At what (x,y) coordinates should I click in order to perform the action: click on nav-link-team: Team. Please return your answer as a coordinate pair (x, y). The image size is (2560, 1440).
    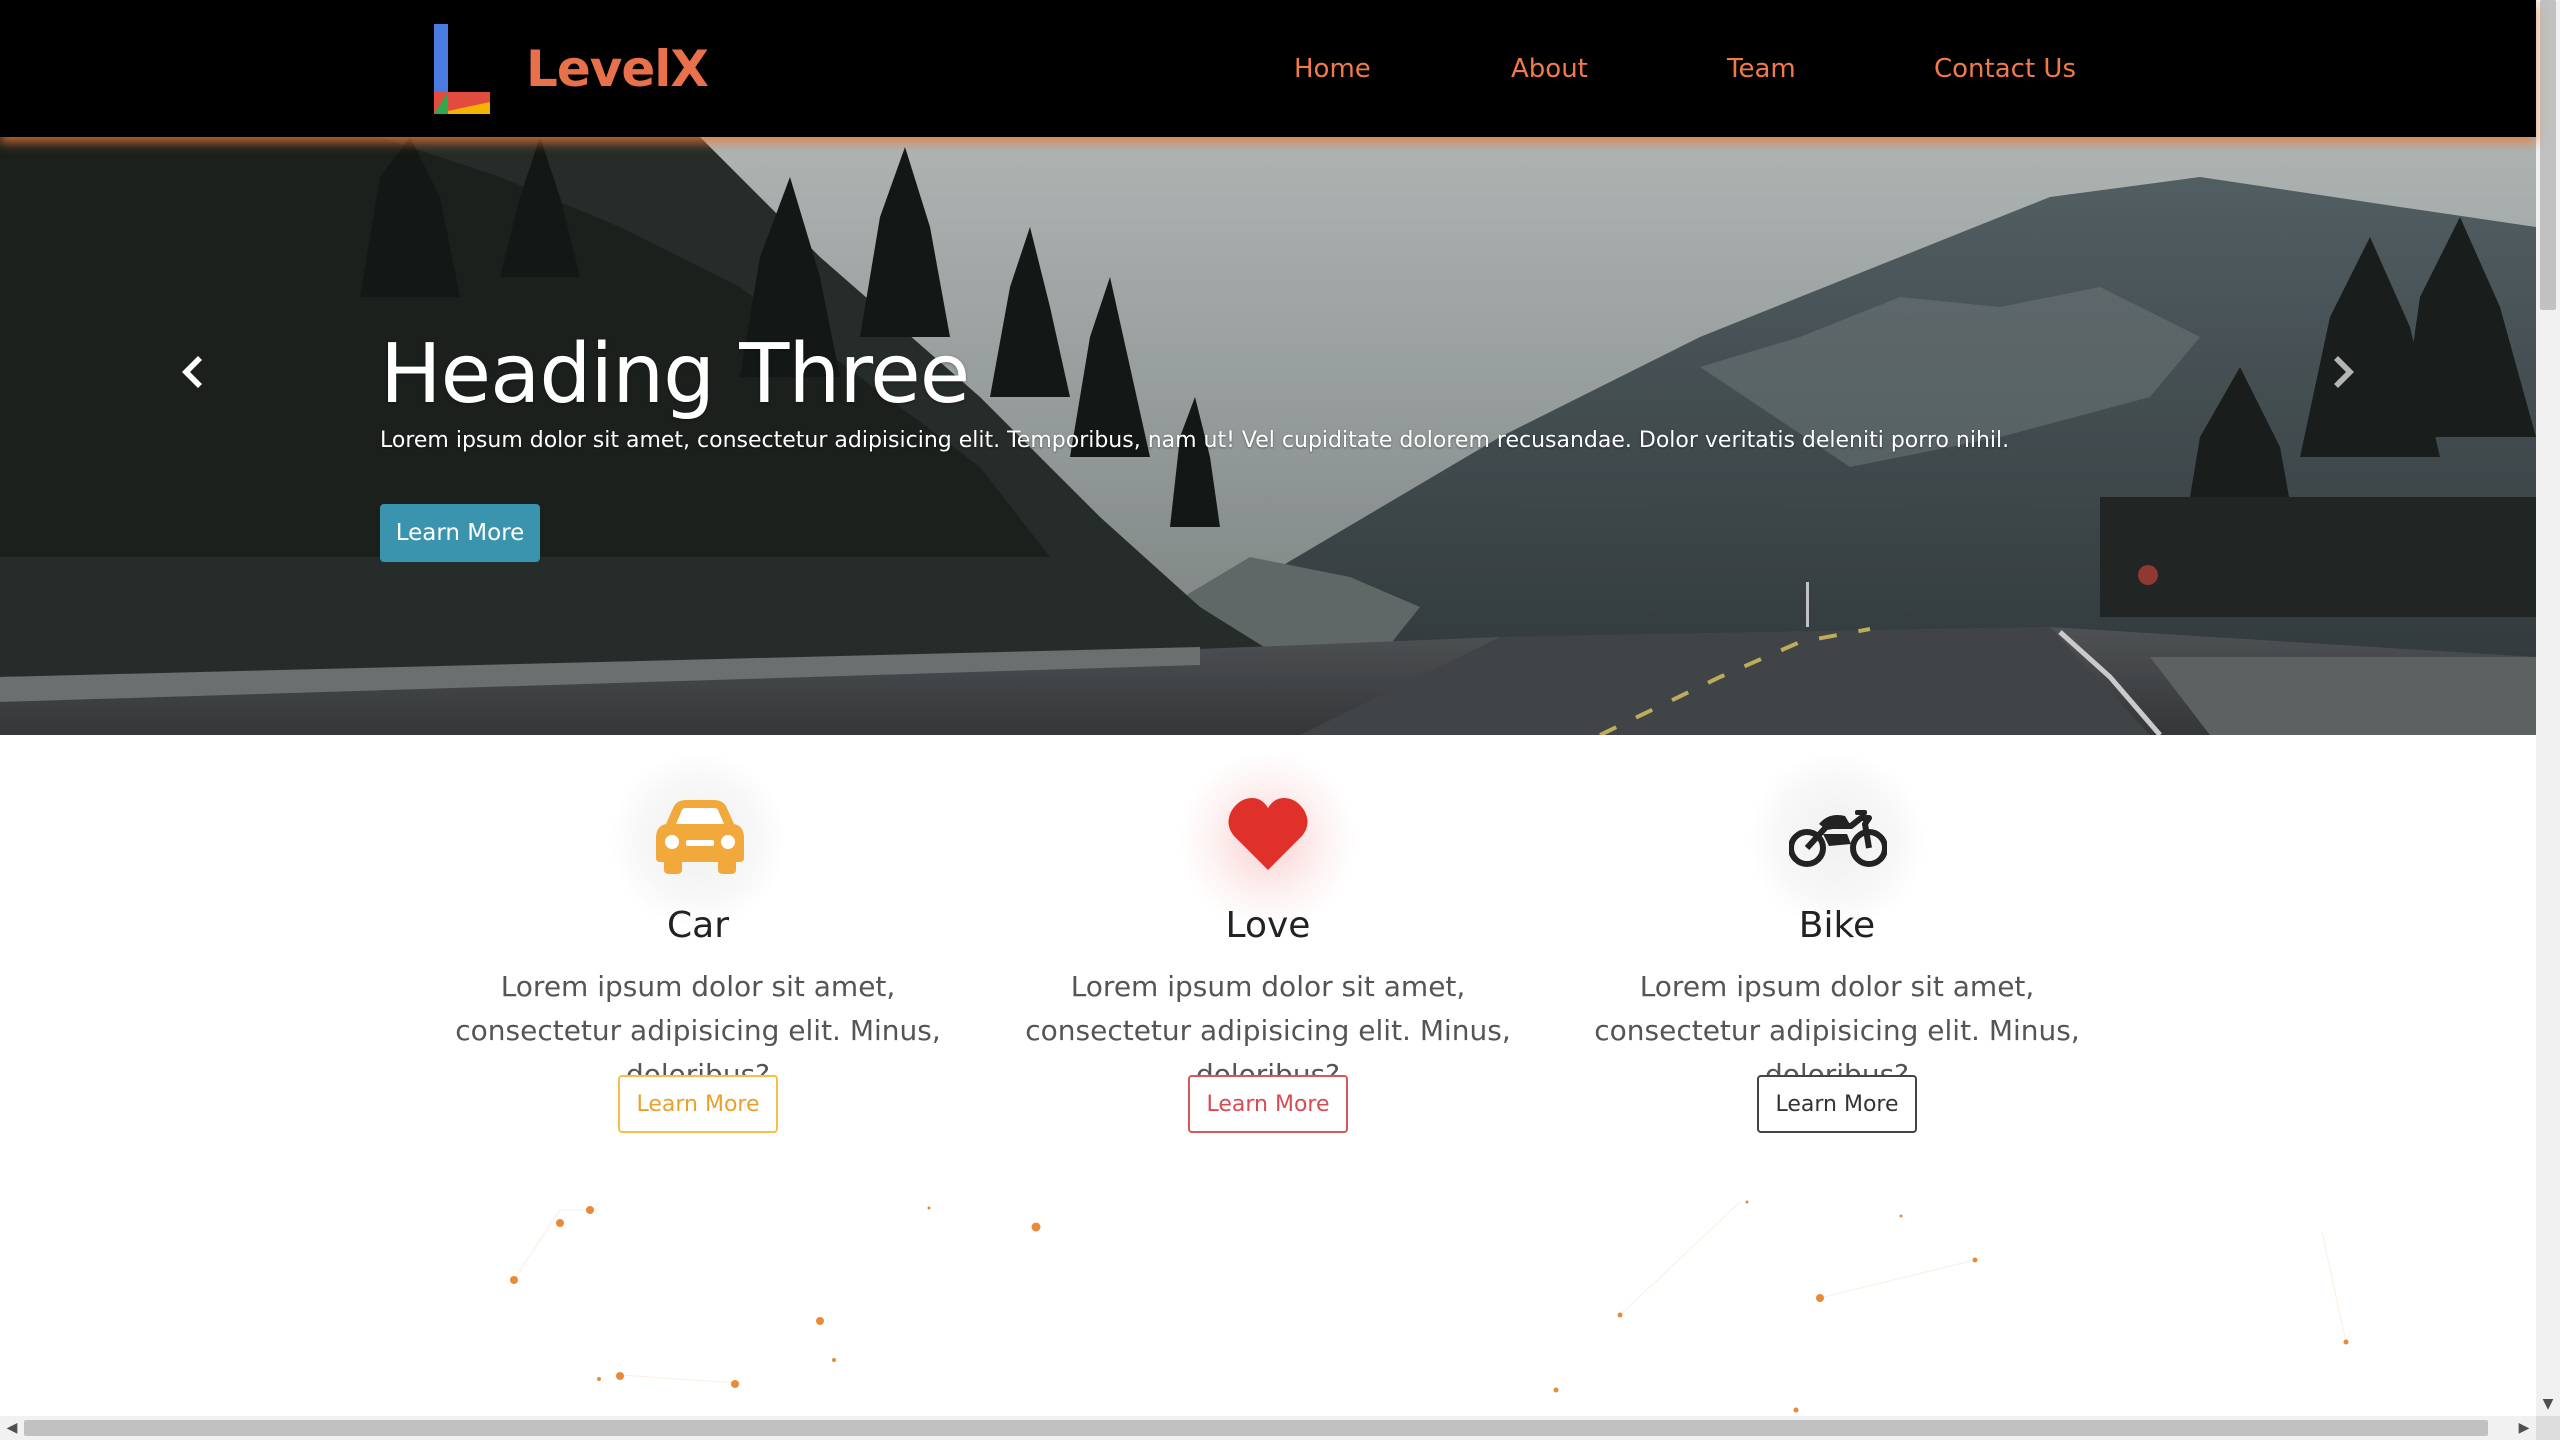
    Looking at the image, I should click on (1761, 69).